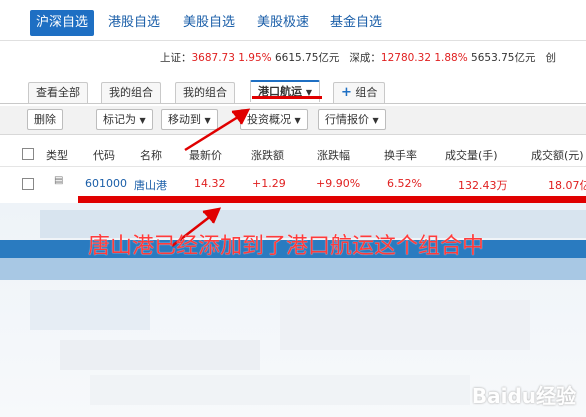  I want to click on arrow-to-tab, so click(217, 130).